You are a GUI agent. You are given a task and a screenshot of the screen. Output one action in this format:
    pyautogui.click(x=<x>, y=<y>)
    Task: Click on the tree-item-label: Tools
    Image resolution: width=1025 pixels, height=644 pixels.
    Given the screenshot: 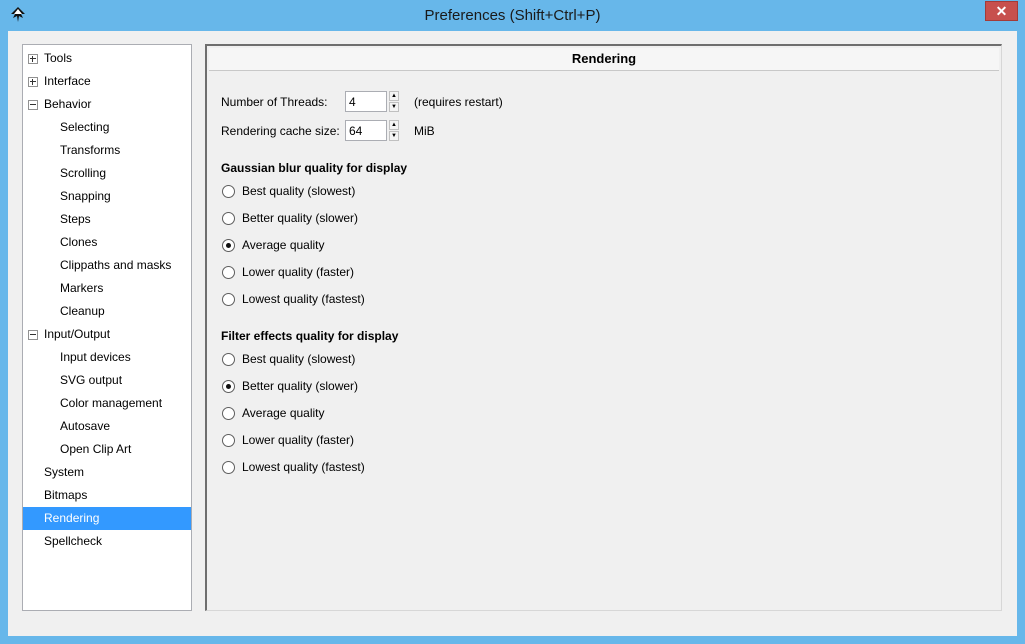 What is the action you would take?
    pyautogui.click(x=58, y=58)
    